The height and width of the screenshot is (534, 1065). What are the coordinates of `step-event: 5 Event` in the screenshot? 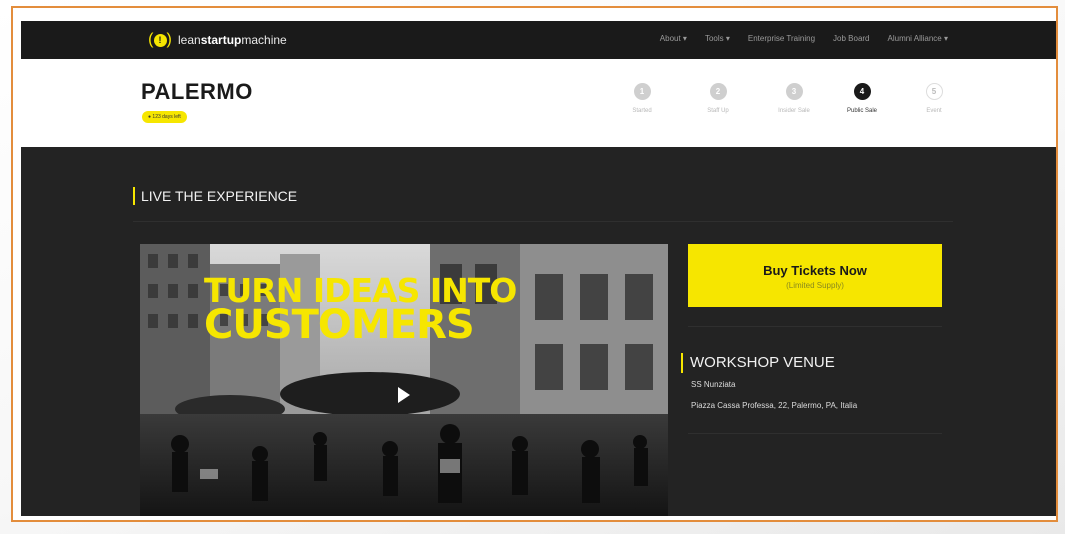 It's located at (934, 98).